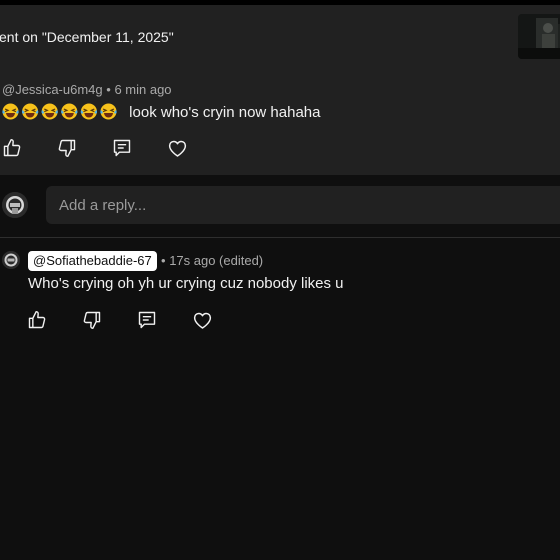  I want to click on comment-thread-header: ent on "December 11, 2025", so click(280, 36).